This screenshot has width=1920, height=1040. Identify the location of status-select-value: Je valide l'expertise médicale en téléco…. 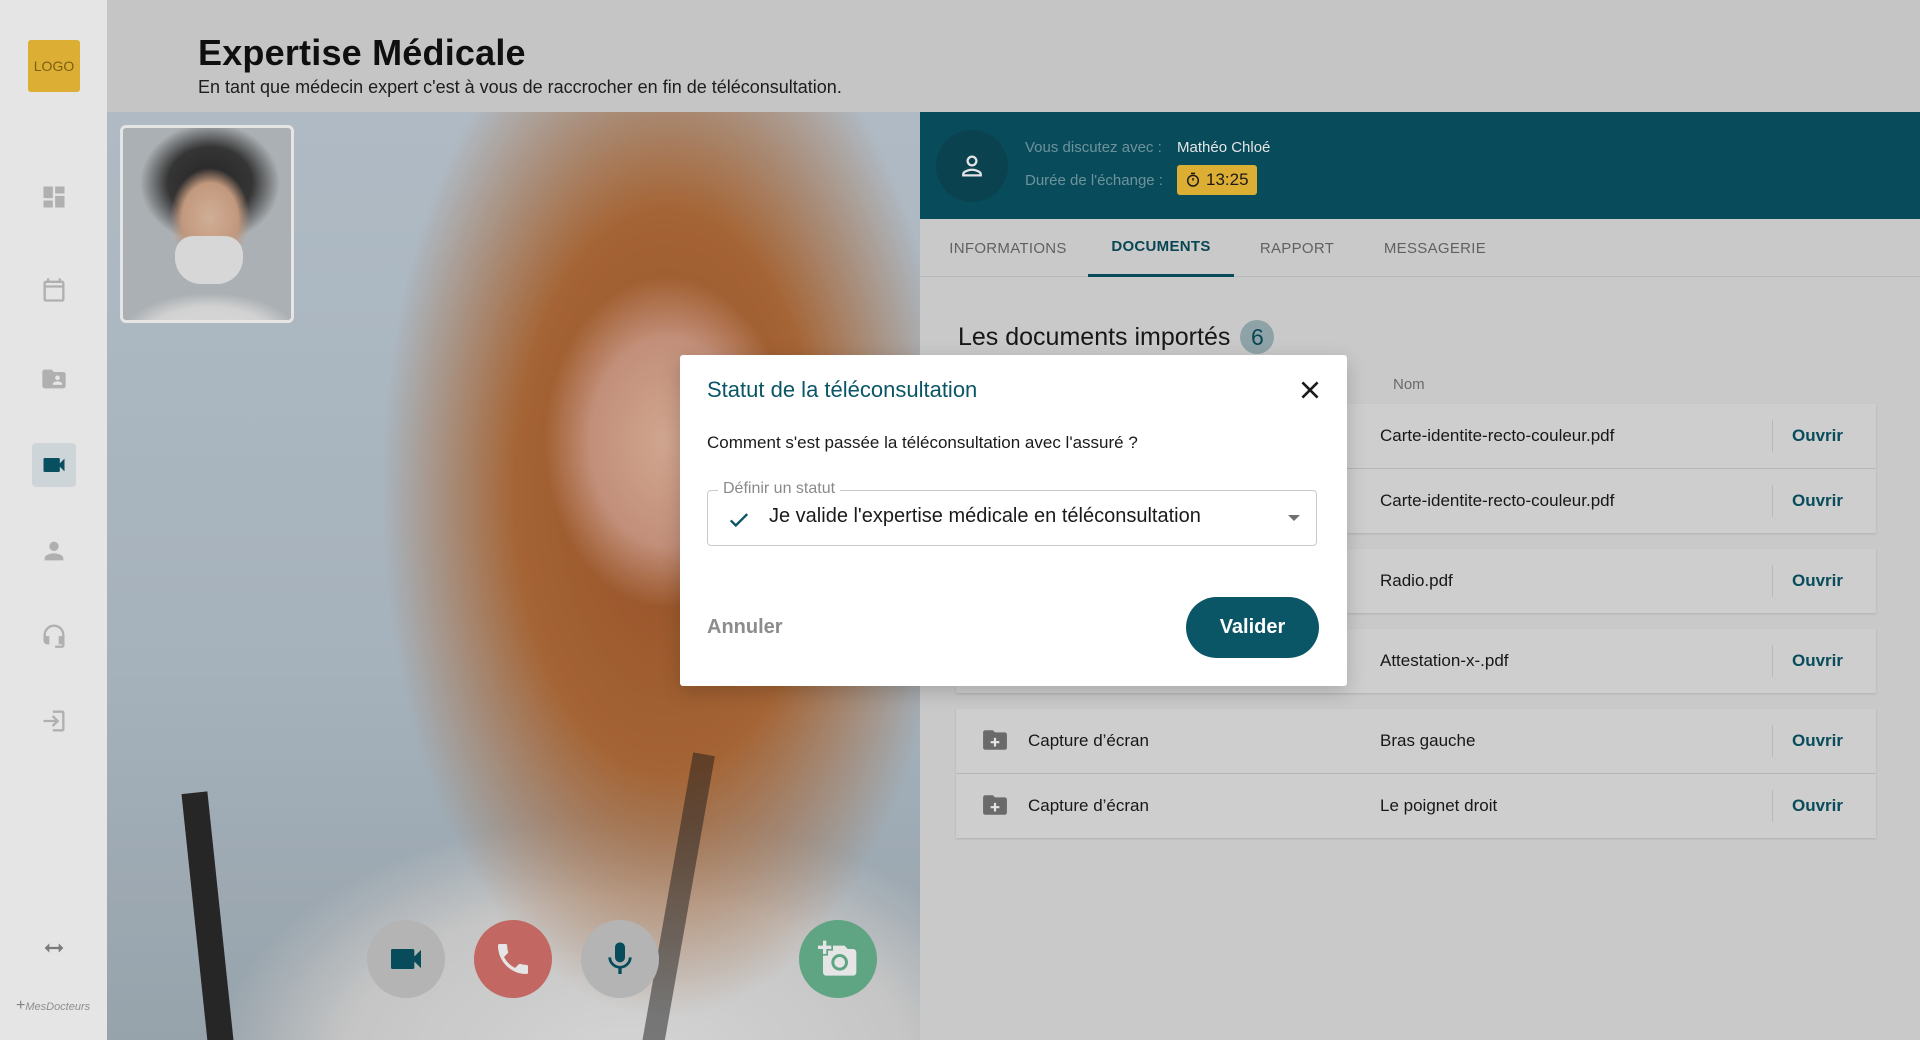
(985, 516).